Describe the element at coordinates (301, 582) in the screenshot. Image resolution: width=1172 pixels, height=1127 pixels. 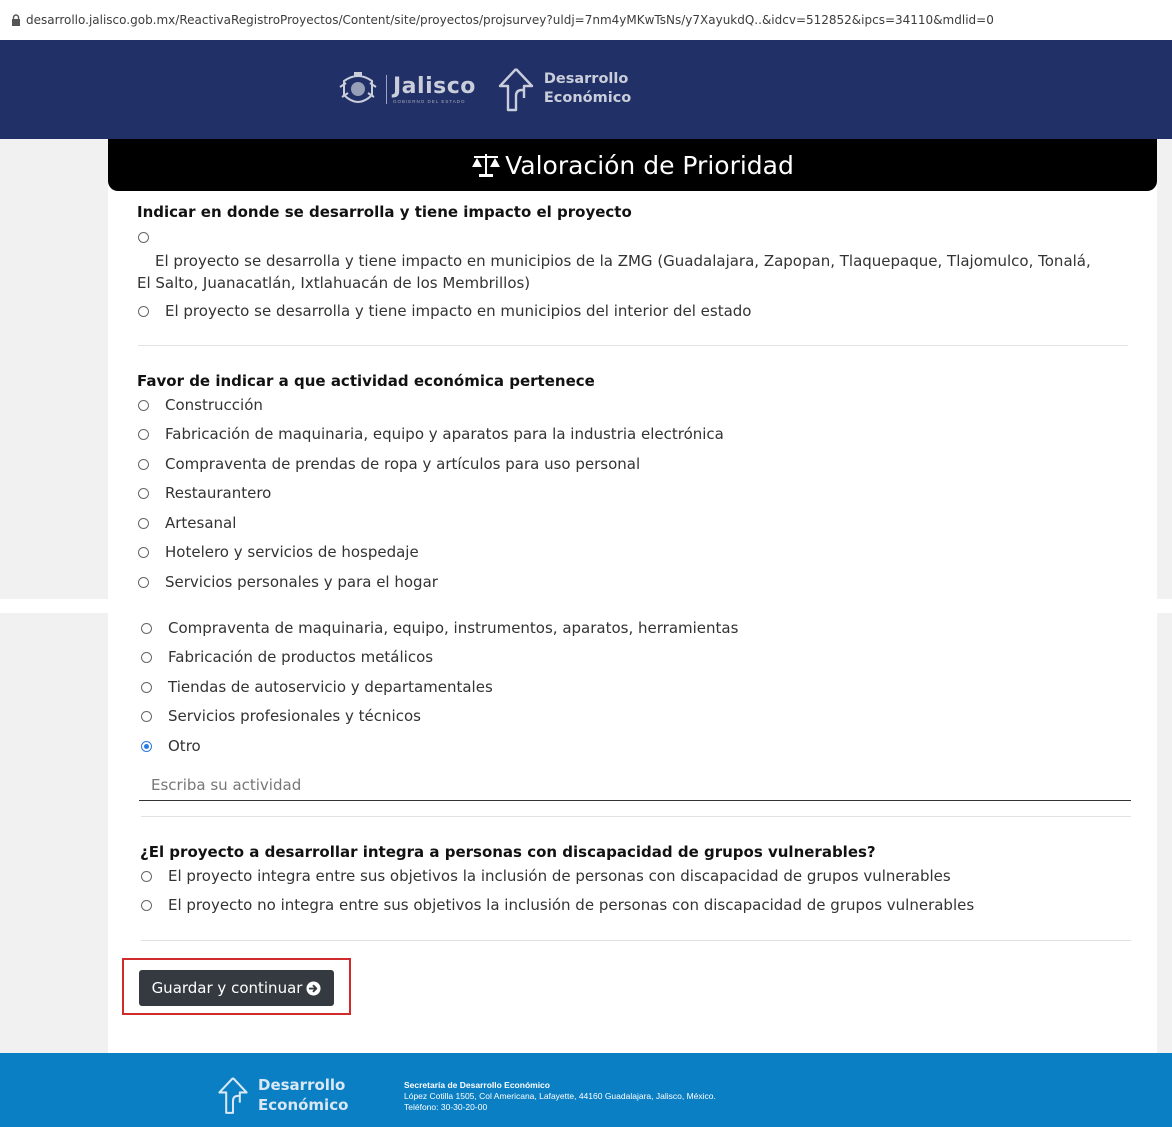
I see `q2-option-label: Servicios personales y para el hogar` at that location.